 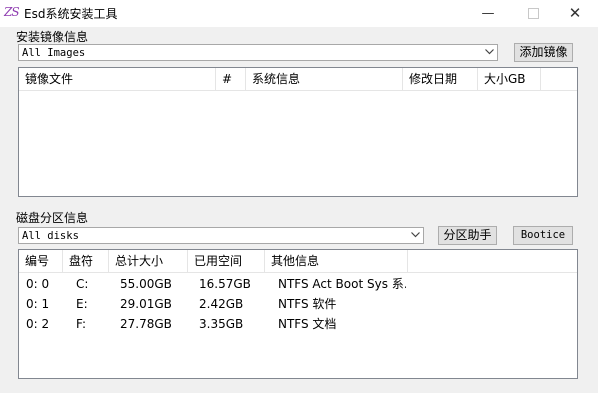 What do you see at coordinates (299, 13) in the screenshot?
I see `title-bar: ZS Esd系统安装工具 — ✕` at bounding box center [299, 13].